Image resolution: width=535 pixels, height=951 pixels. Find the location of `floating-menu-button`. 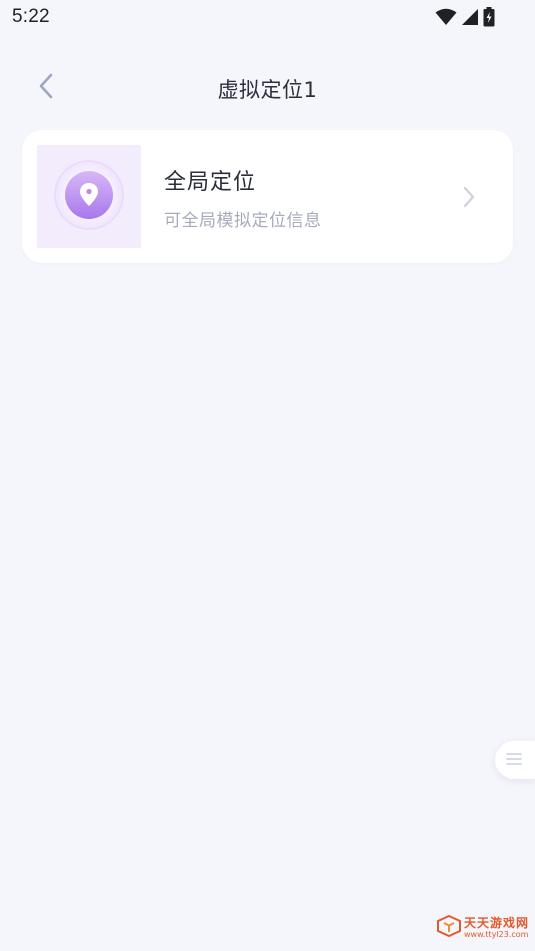

floating-menu-button is located at coordinates (515, 760).